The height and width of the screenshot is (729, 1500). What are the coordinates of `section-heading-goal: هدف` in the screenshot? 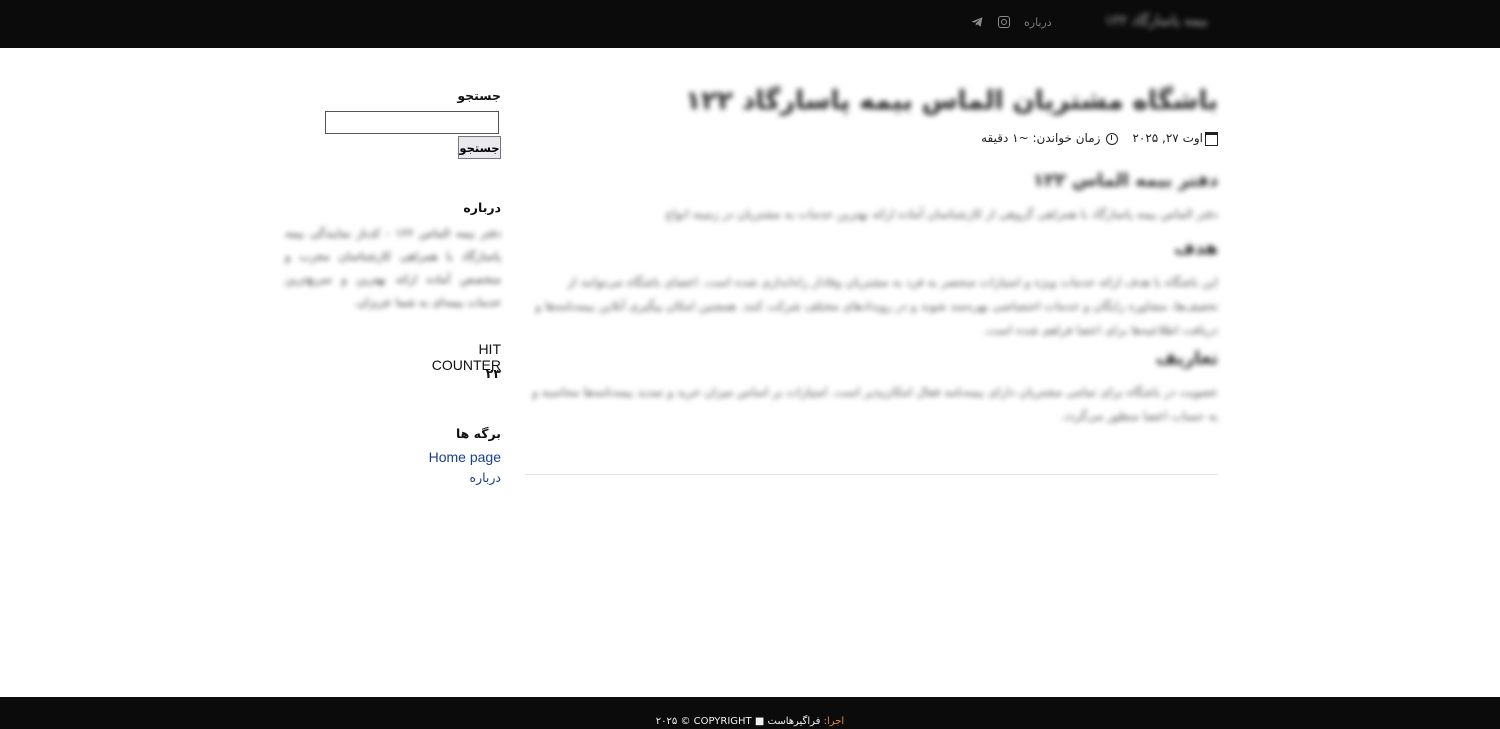 It's located at (1196, 248).